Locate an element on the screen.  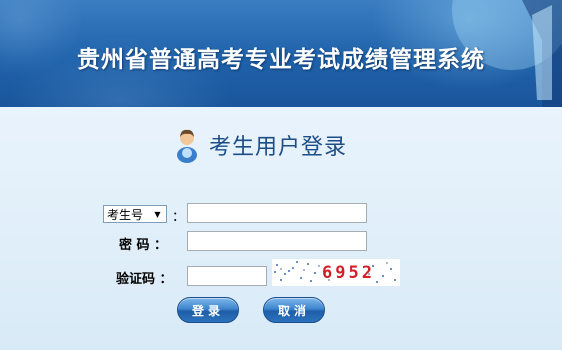
id-type-select: 考生号 ▼ is located at coordinates (135, 214).